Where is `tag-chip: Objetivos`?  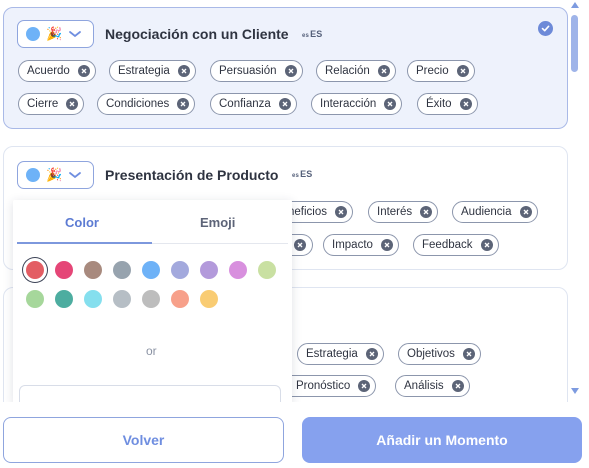 tag-chip: Objetivos is located at coordinates (439, 354).